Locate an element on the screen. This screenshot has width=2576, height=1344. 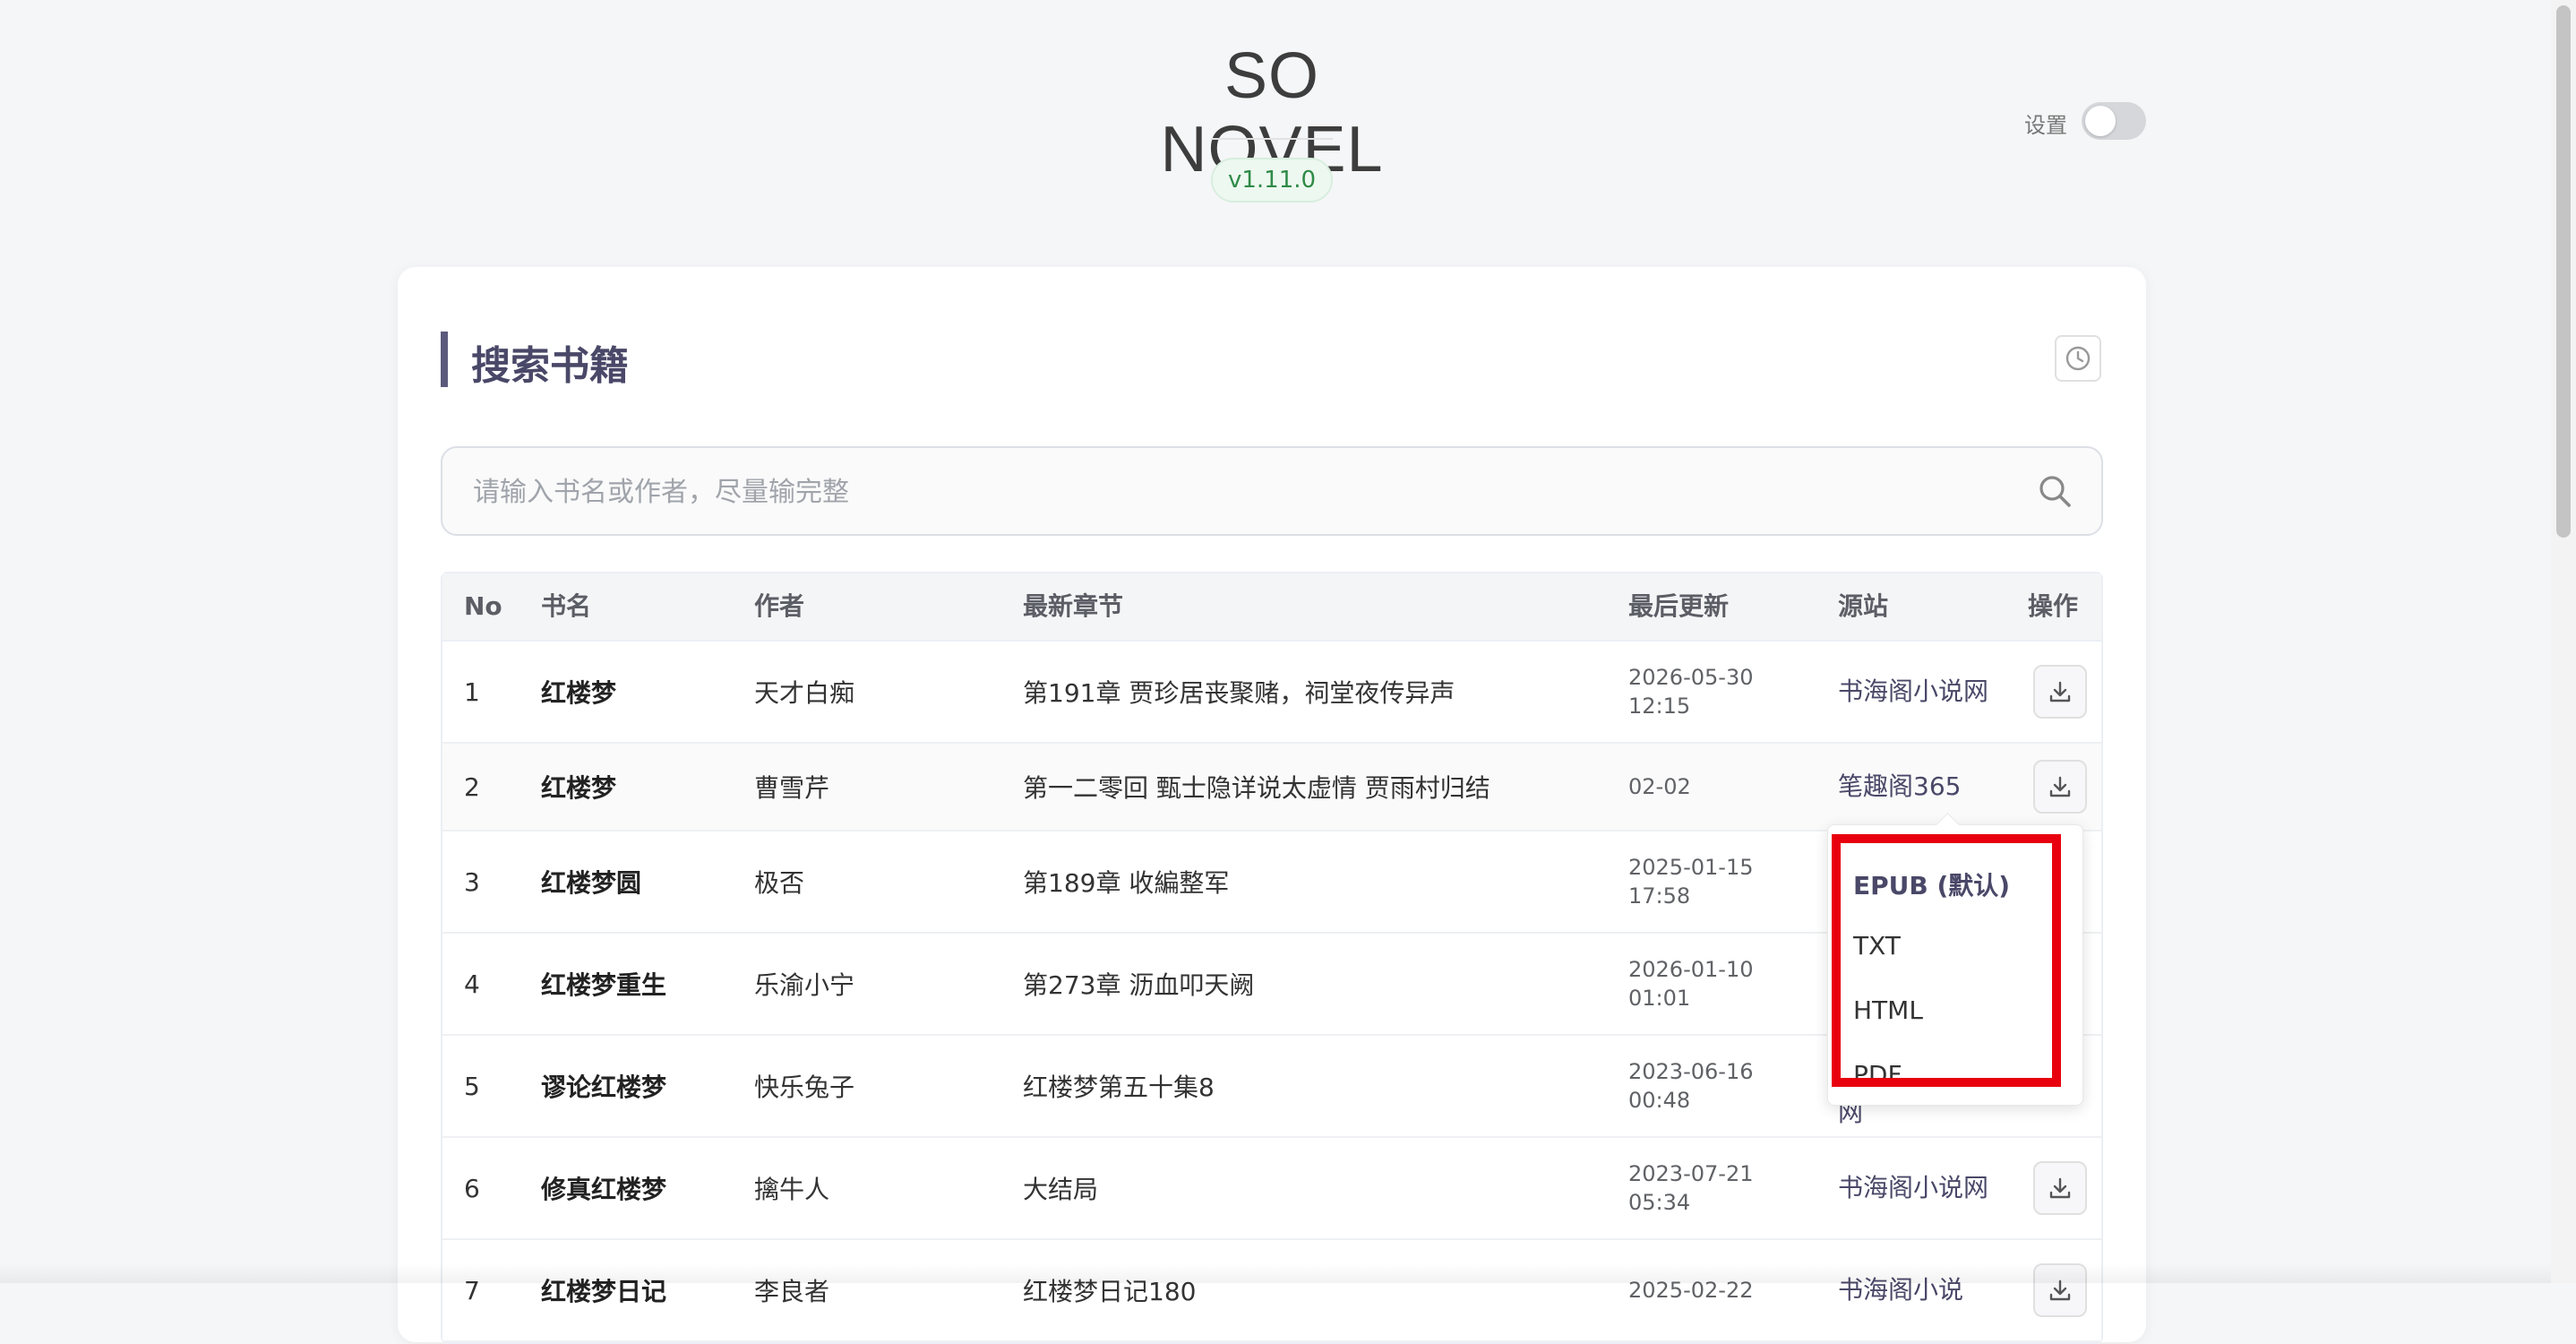
book-title: 红楼梦圆 is located at coordinates (591, 883).